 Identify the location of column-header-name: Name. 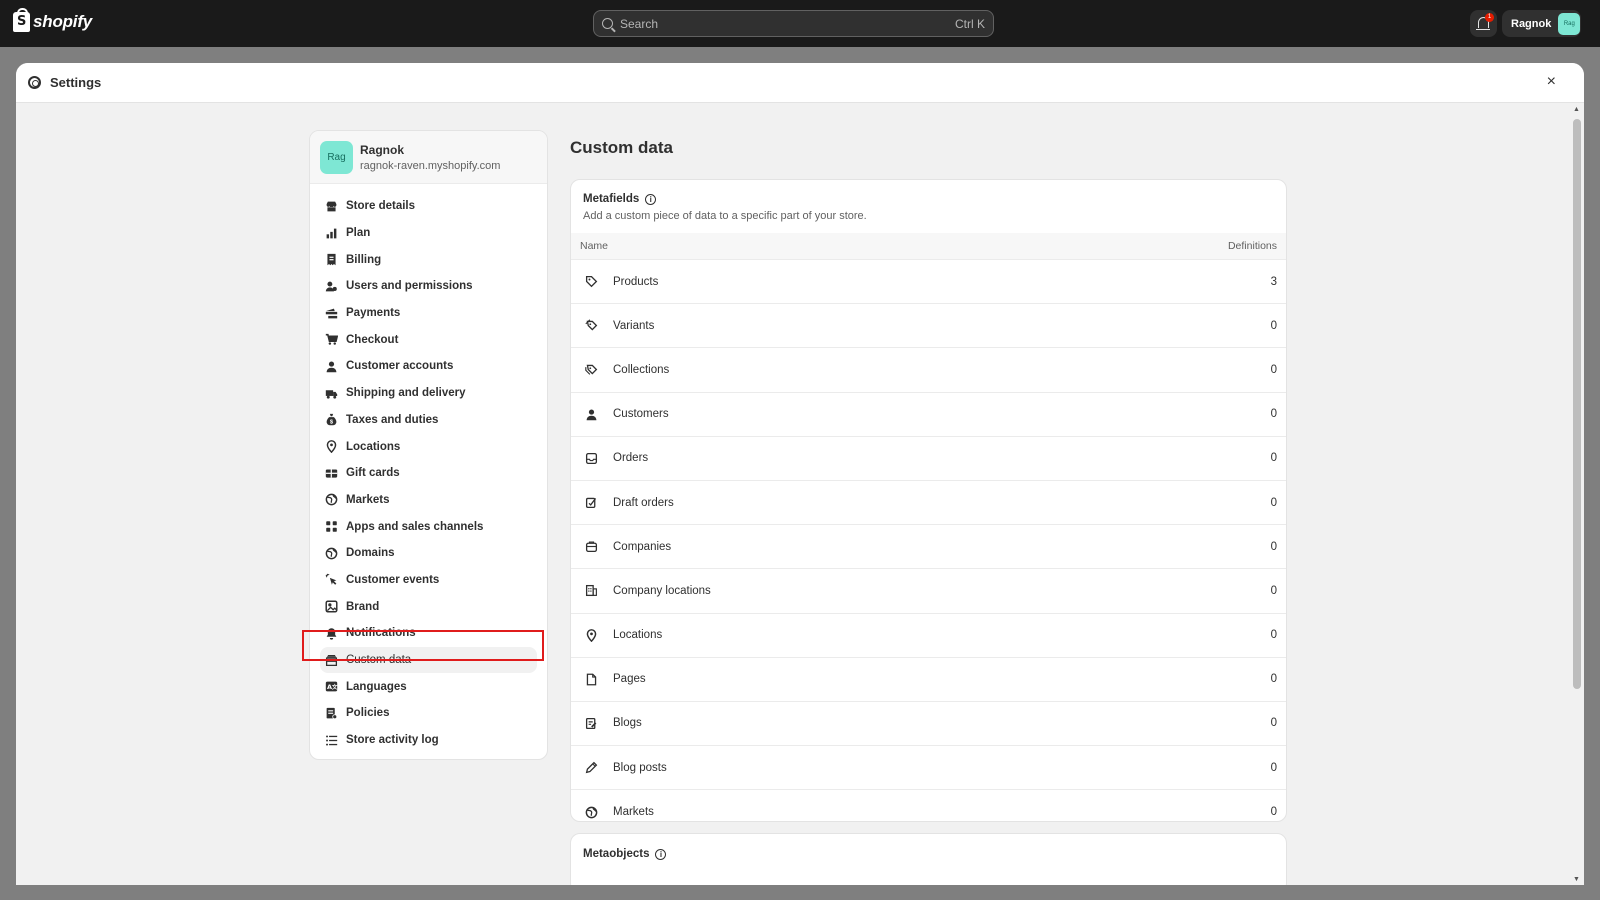
(594, 246).